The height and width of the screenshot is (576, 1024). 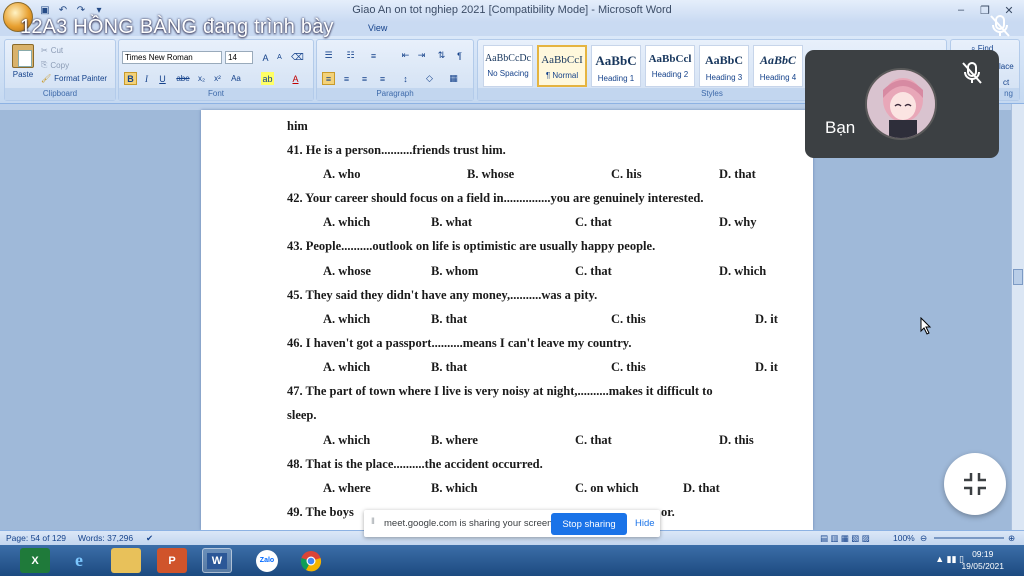 What do you see at coordinates (265, 57) in the screenshot?
I see `grow-font-icon: A` at bounding box center [265, 57].